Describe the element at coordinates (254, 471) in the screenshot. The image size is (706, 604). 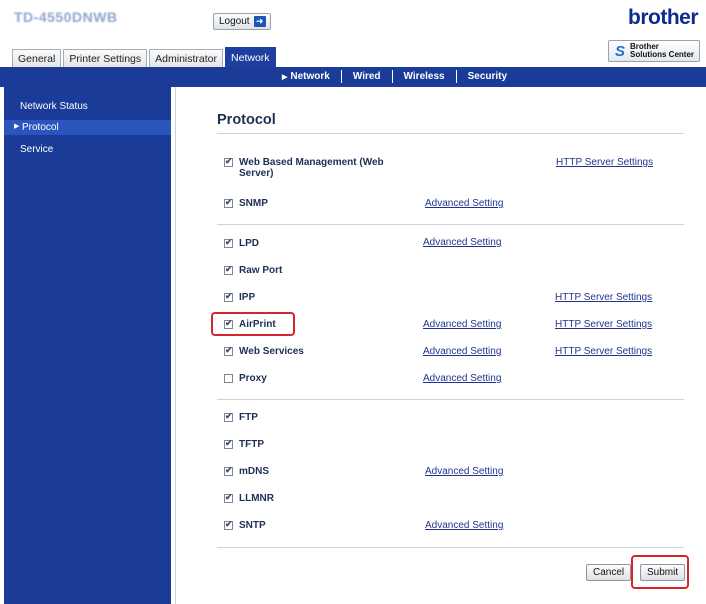
I see `label-mdns: mDNS` at that location.